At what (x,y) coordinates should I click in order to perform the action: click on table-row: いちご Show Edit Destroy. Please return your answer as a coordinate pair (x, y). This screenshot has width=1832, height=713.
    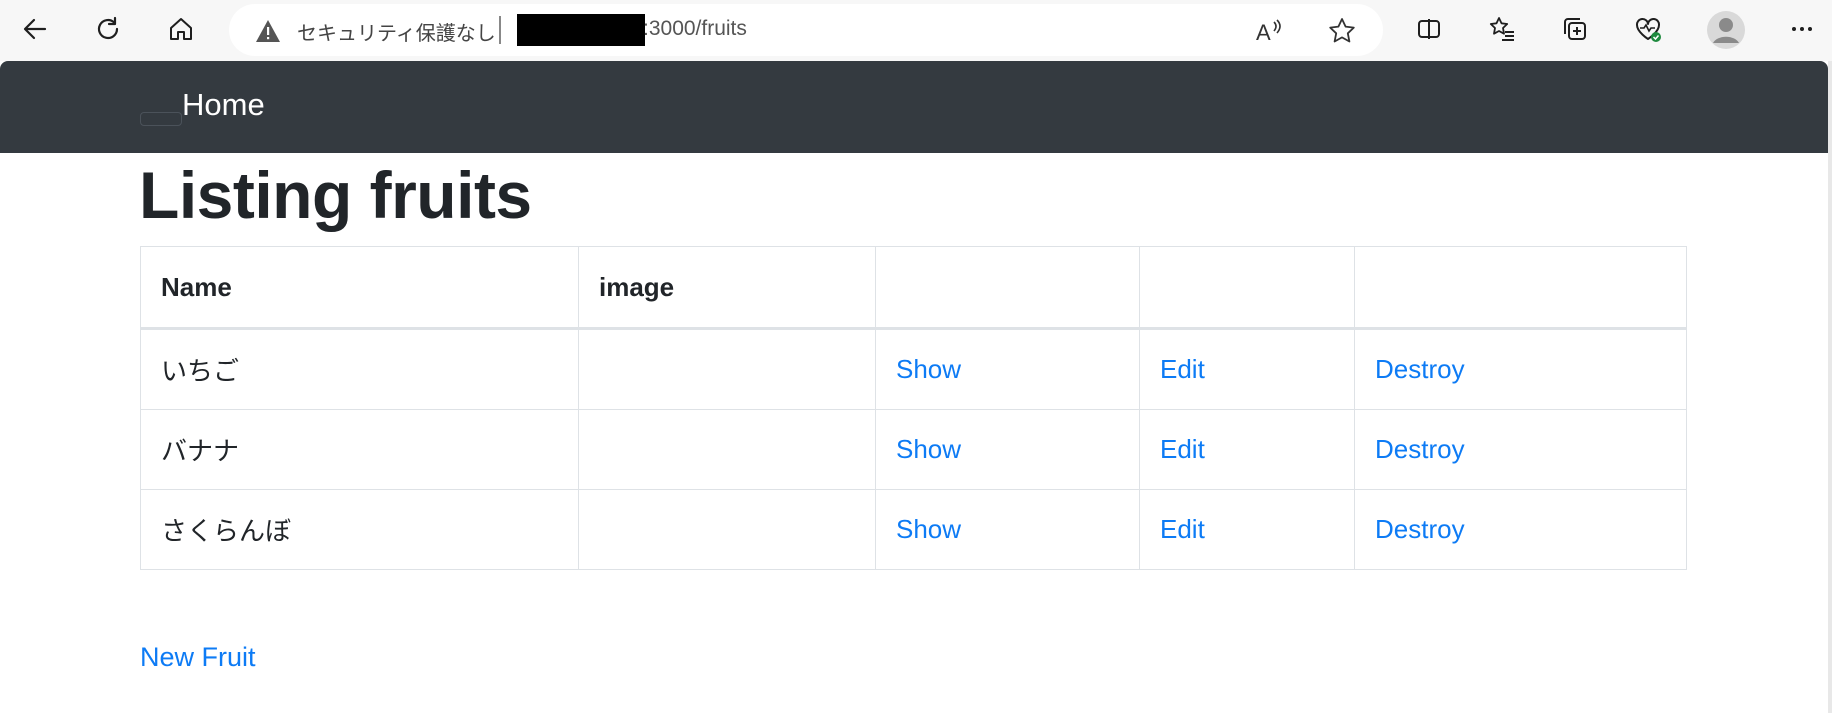
    Looking at the image, I should click on (913, 369).